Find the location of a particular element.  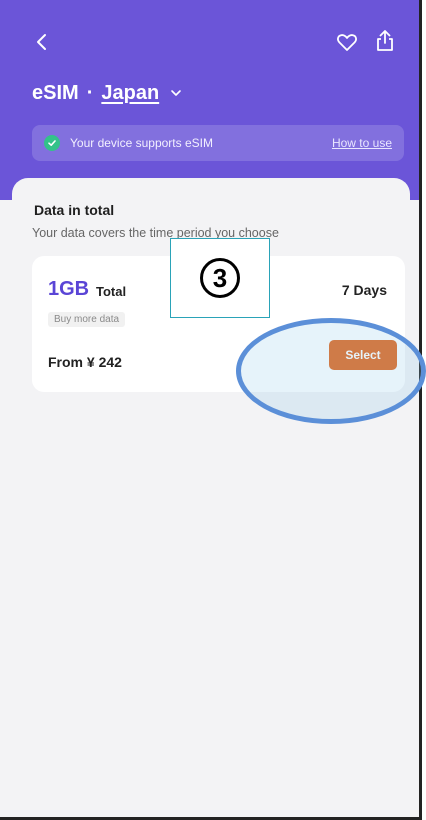

page-title: eSIM · Japan is located at coordinates (107, 93).